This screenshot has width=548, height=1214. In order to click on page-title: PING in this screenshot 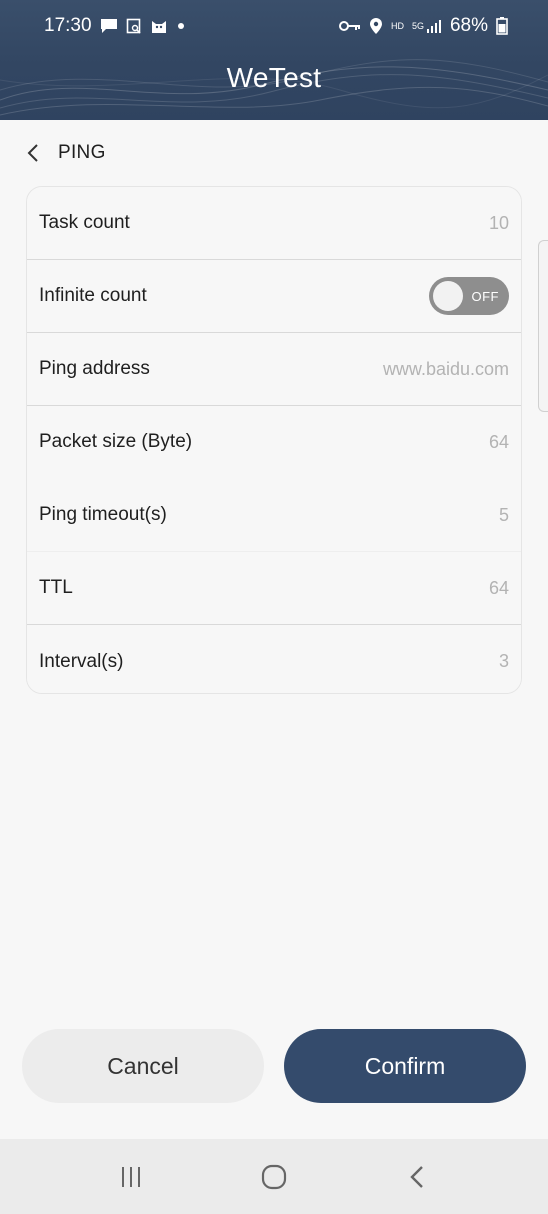, I will do `click(82, 152)`.